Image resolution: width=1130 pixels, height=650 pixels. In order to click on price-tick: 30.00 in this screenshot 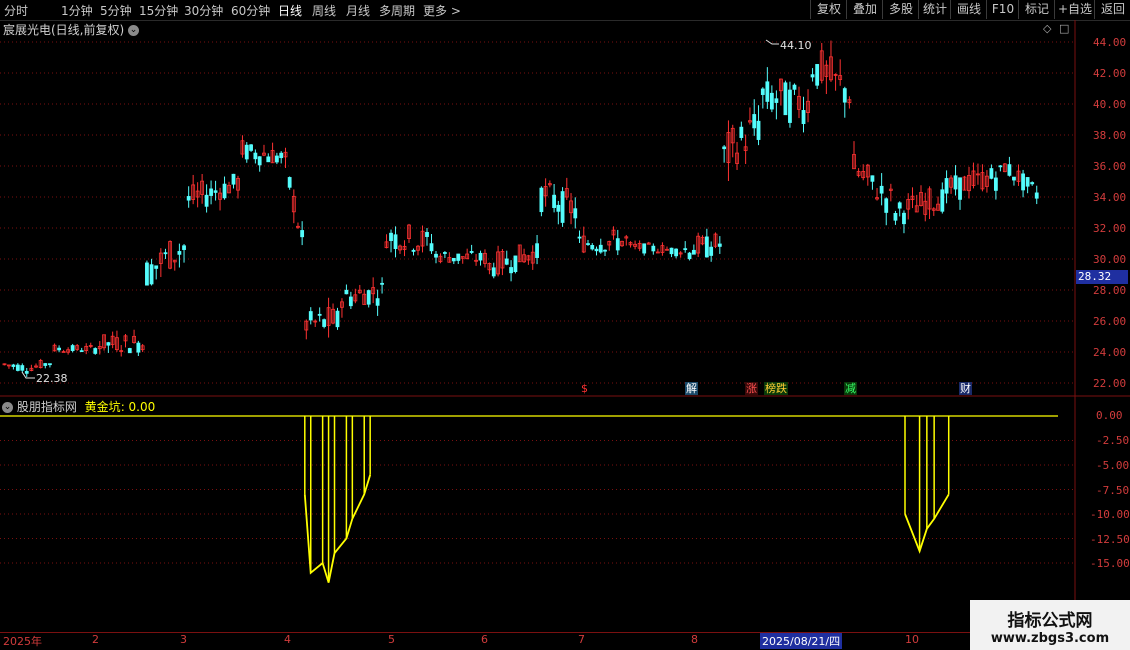, I will do `click(1110, 259)`.